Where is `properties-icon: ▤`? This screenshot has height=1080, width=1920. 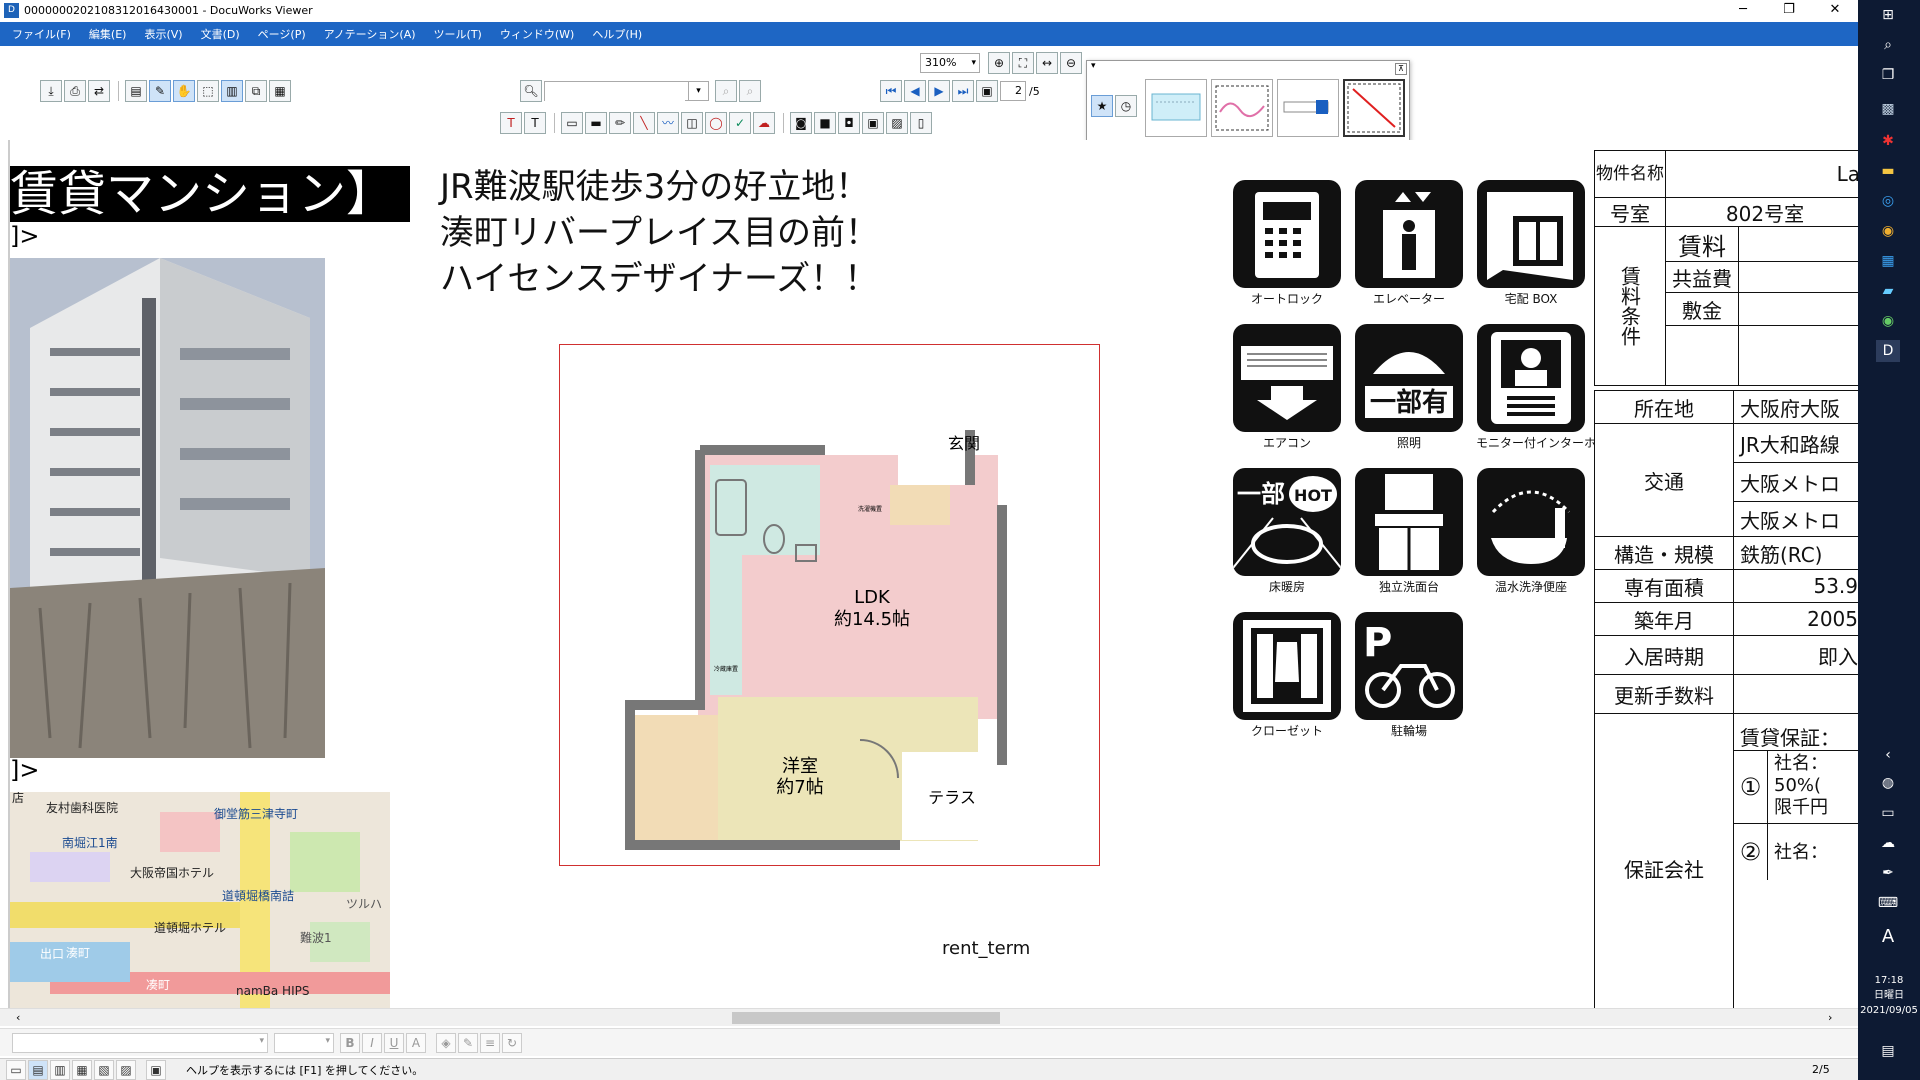
properties-icon: ▤ is located at coordinates (136, 91).